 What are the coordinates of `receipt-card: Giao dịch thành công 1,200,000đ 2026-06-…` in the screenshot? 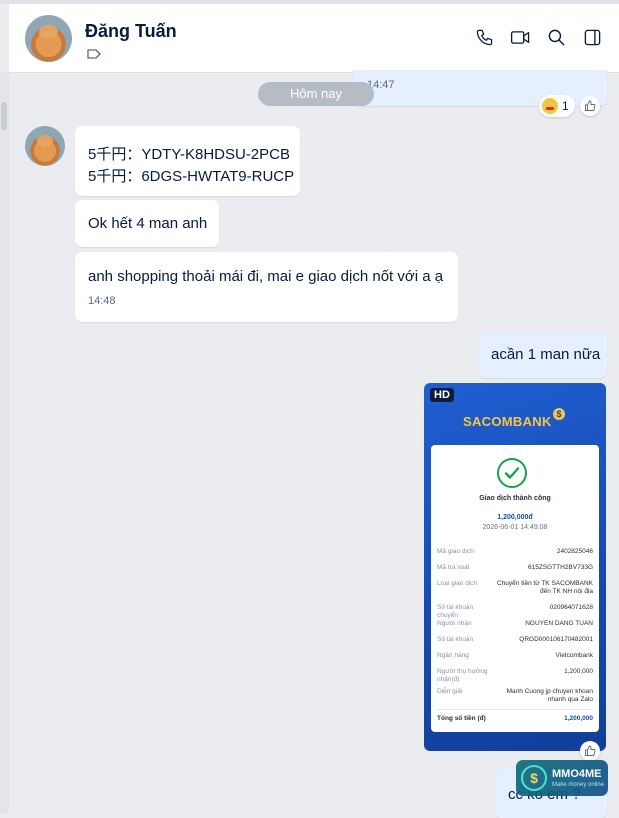 It's located at (515, 588).